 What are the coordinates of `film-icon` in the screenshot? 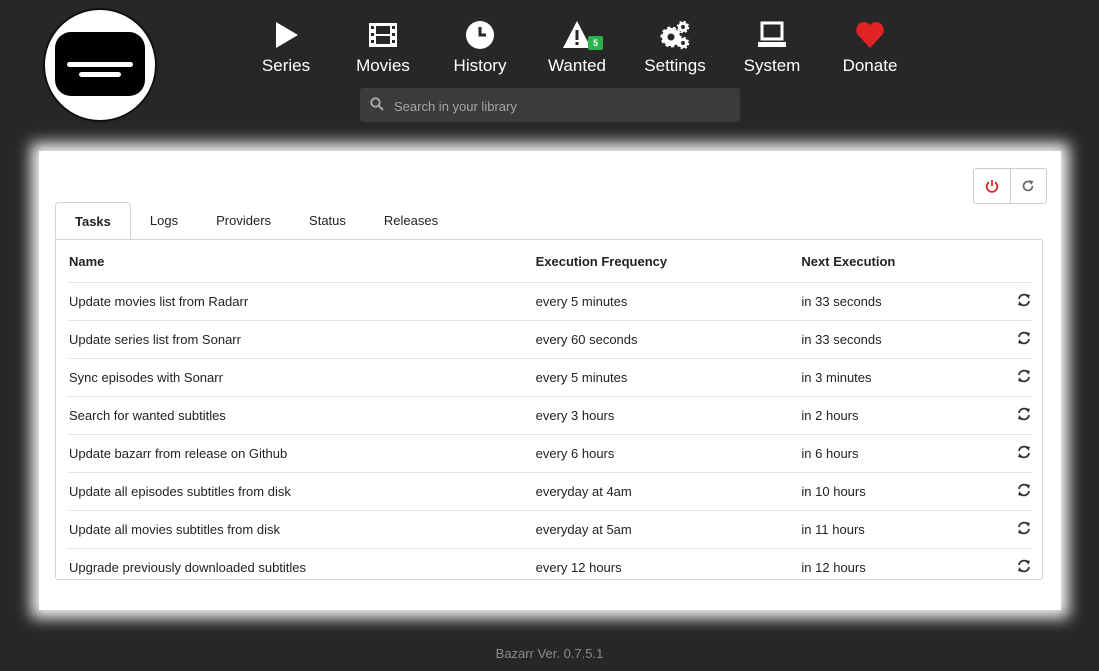 It's located at (383, 36).